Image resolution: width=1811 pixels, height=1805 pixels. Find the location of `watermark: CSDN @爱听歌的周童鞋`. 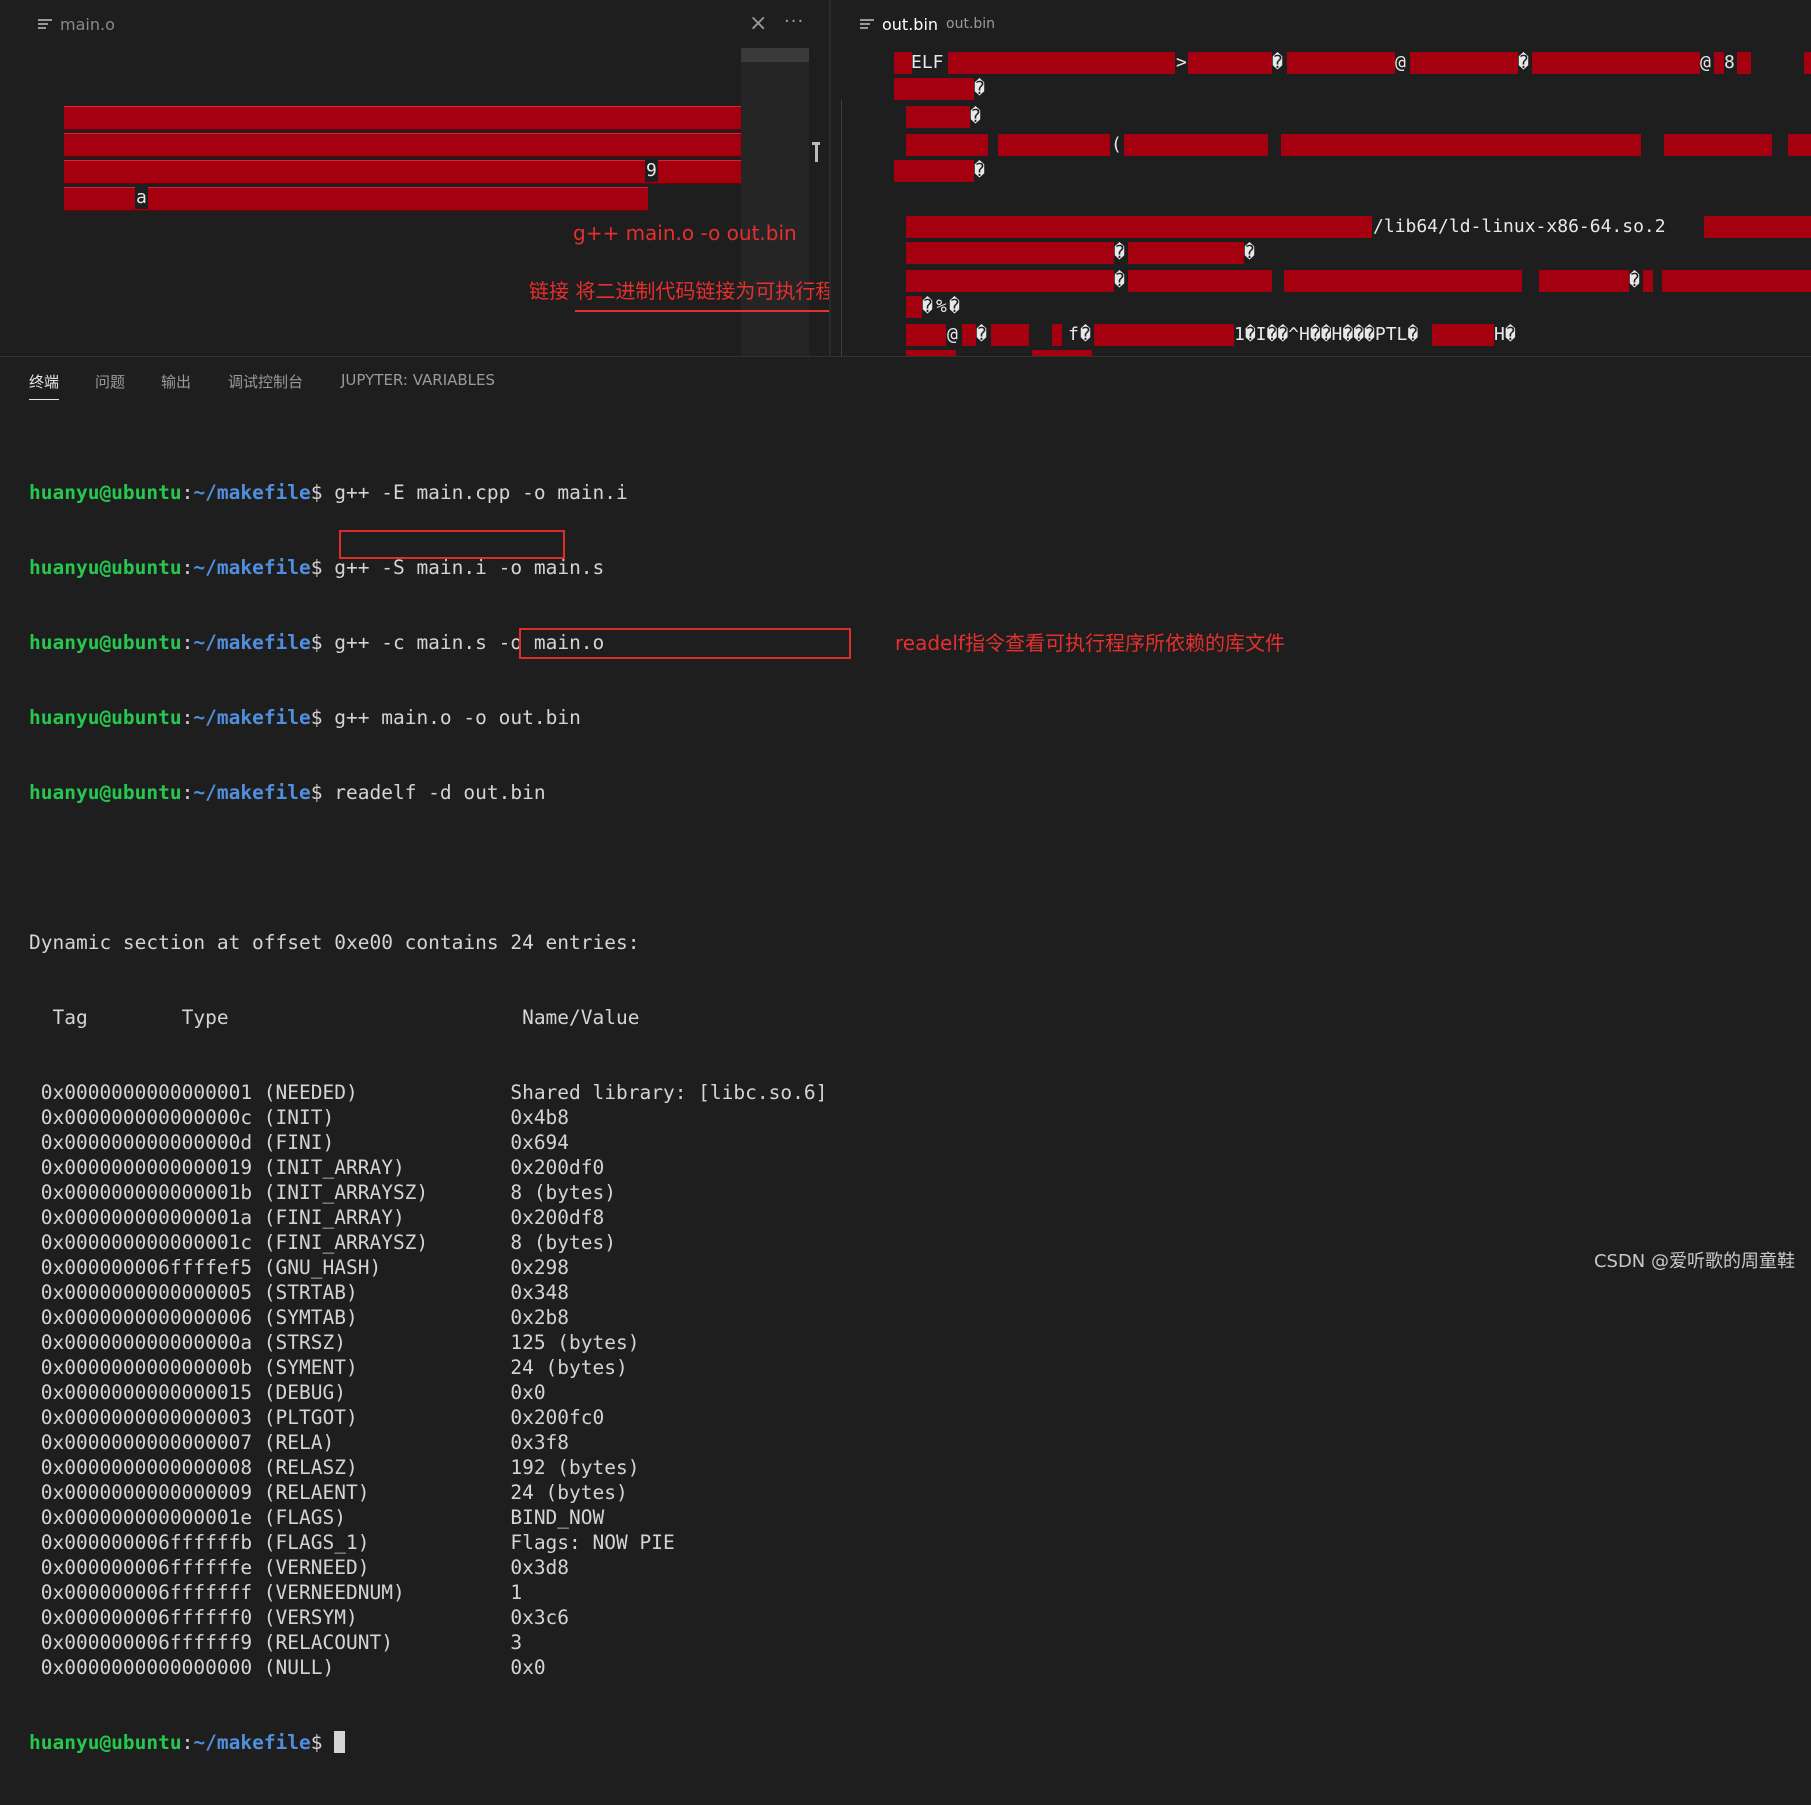

watermark: CSDN @爱听歌的周童鞋 is located at coordinates (1694, 1261).